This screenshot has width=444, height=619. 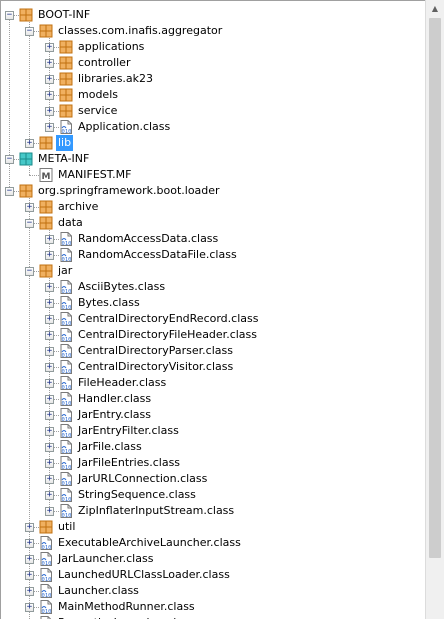 What do you see at coordinates (129, 191) in the screenshot?
I see `tree-node-label: org.springframework.boot.loader` at bounding box center [129, 191].